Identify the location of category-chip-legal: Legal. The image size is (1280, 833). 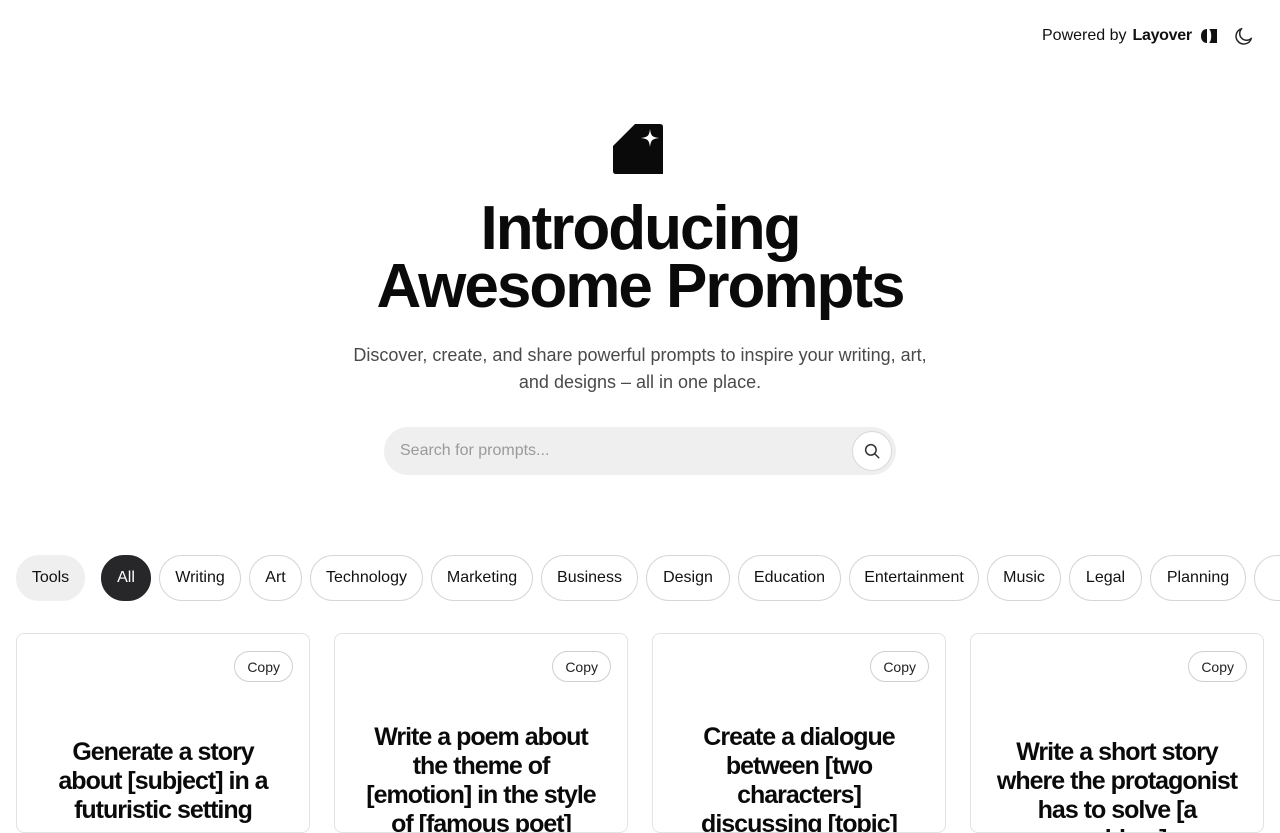
(1105, 578).